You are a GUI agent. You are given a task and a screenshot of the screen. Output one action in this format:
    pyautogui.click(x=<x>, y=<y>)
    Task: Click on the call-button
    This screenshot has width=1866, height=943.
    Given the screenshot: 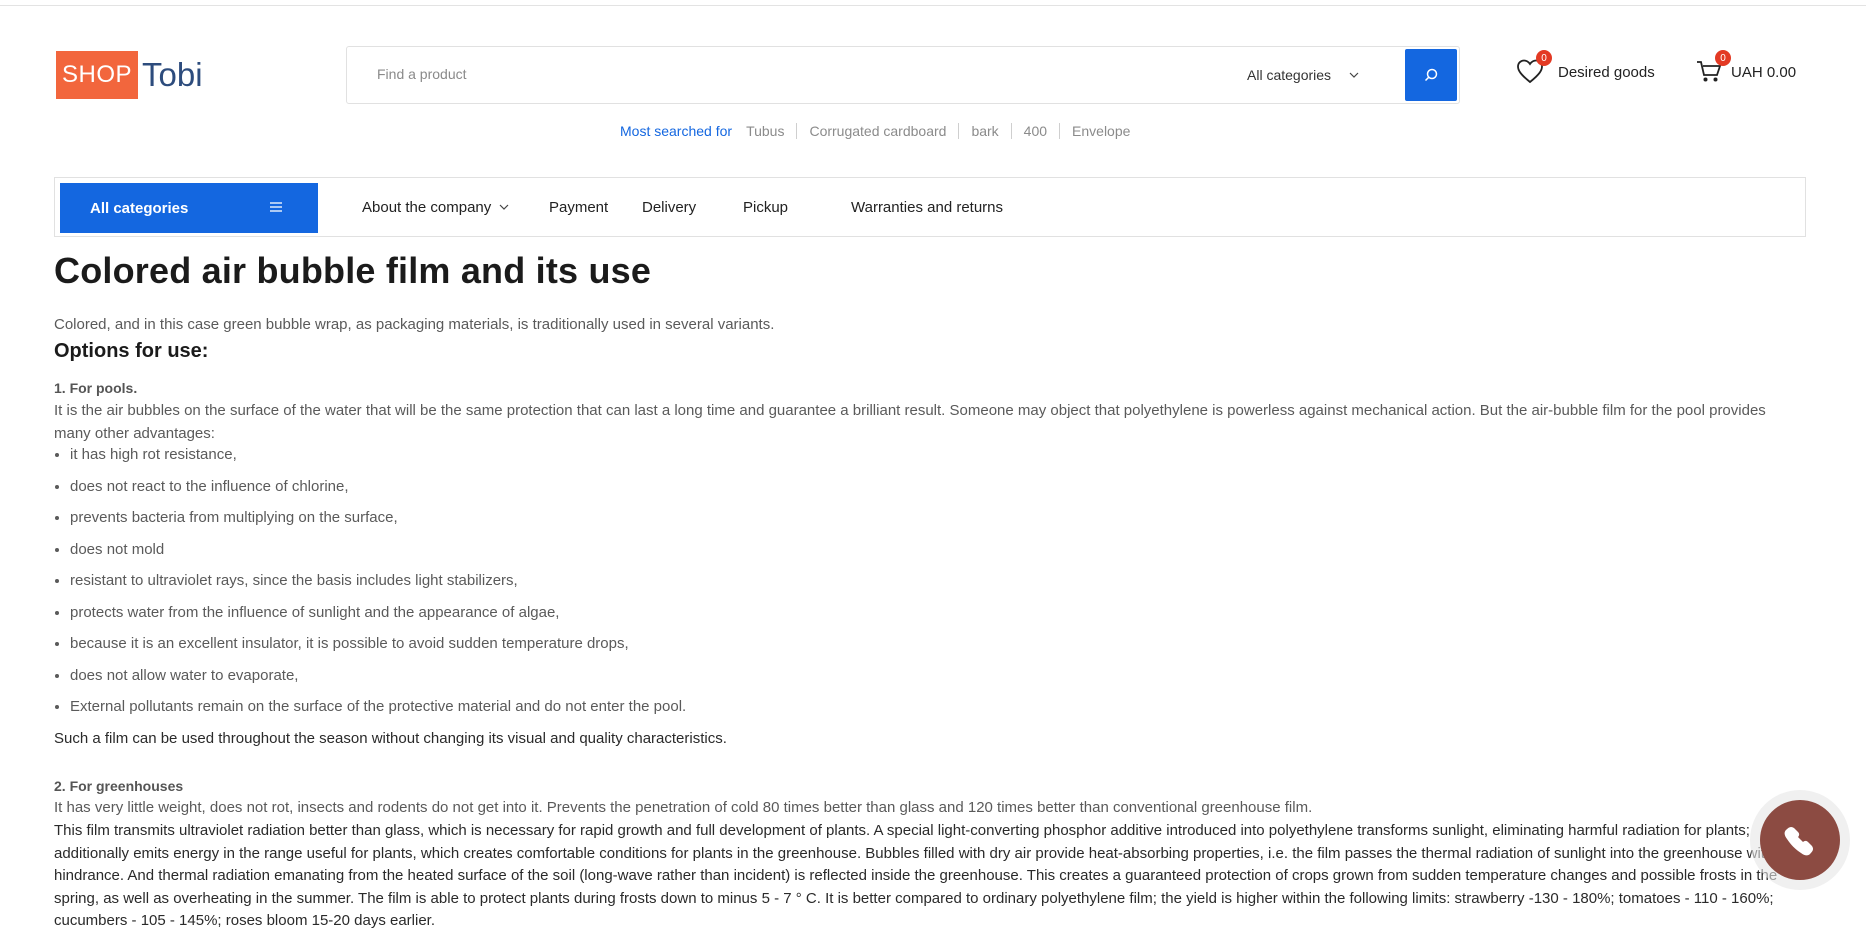 What is the action you would take?
    pyautogui.click(x=1800, y=840)
    